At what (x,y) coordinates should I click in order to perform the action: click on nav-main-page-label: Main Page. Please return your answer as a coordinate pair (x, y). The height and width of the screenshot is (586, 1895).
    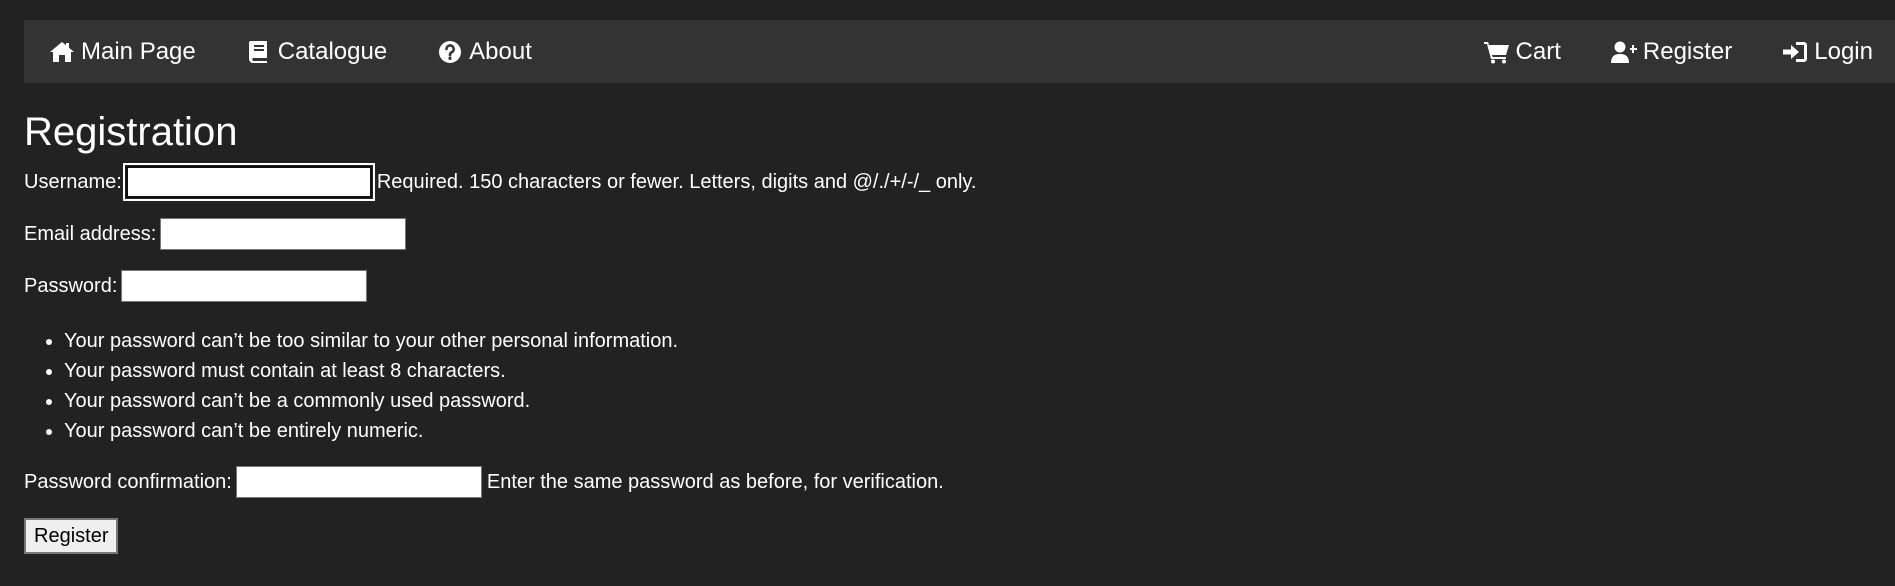
    Looking at the image, I should click on (138, 51).